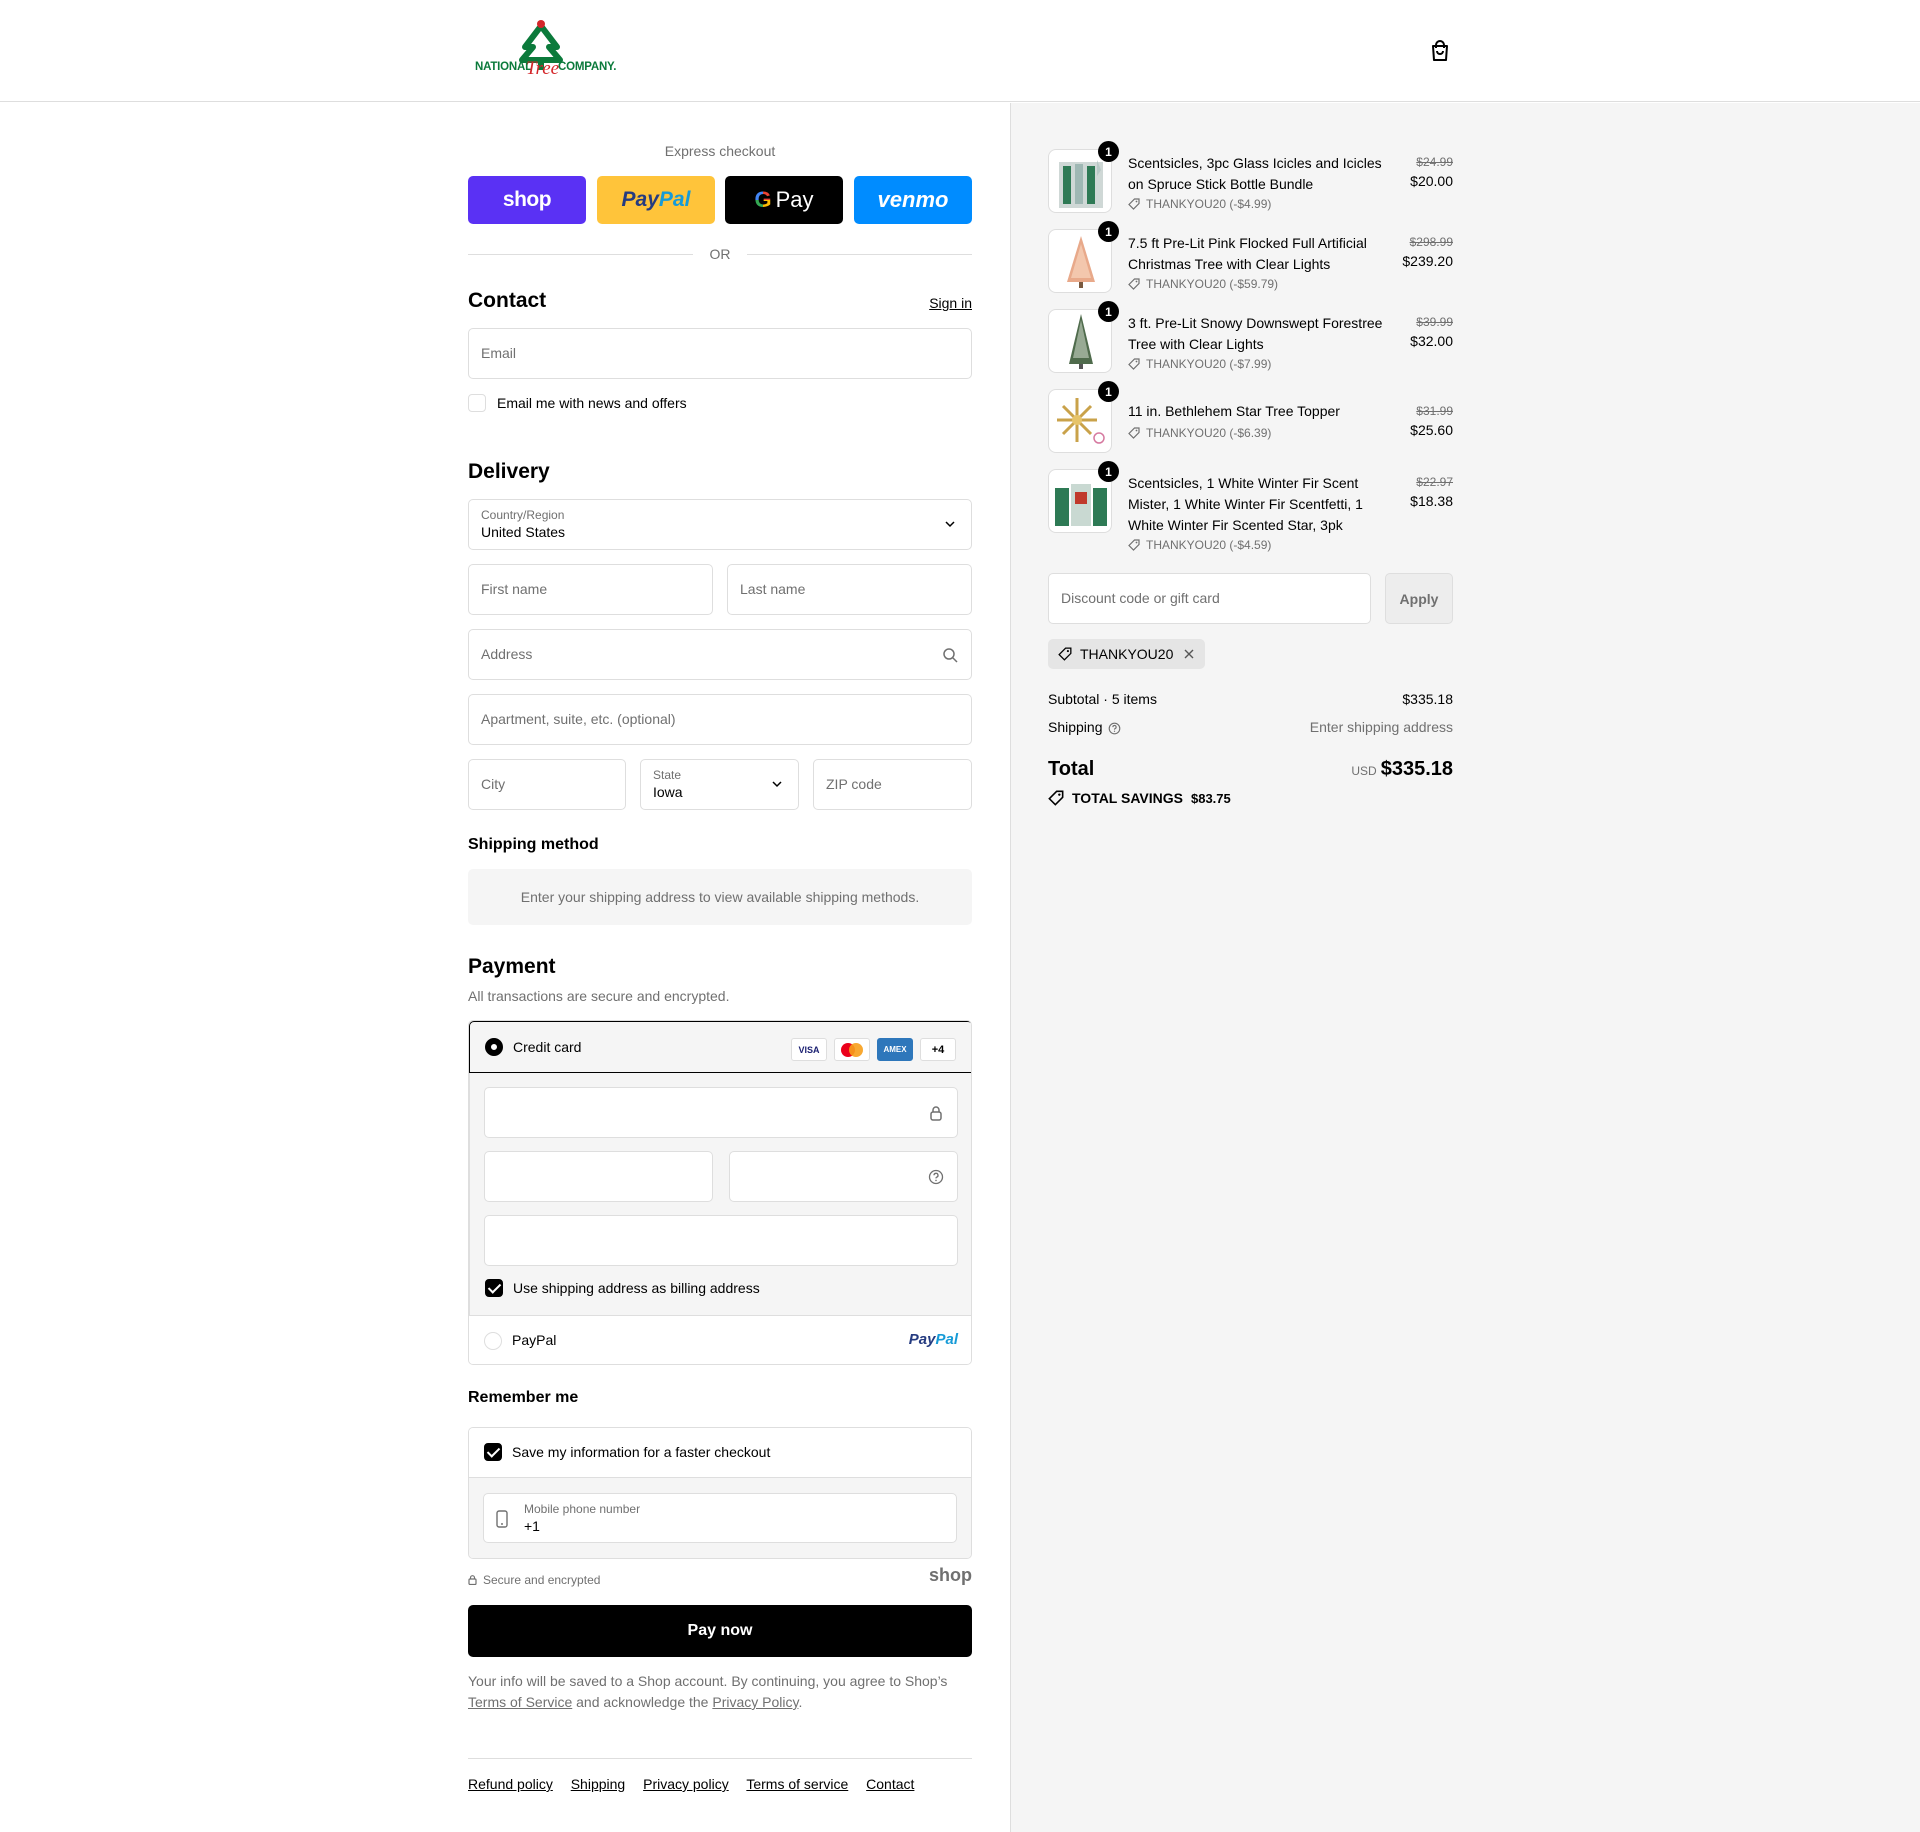 Image resolution: width=1920 pixels, height=1832 pixels. I want to click on zip-field: ZIP code, so click(892, 784).